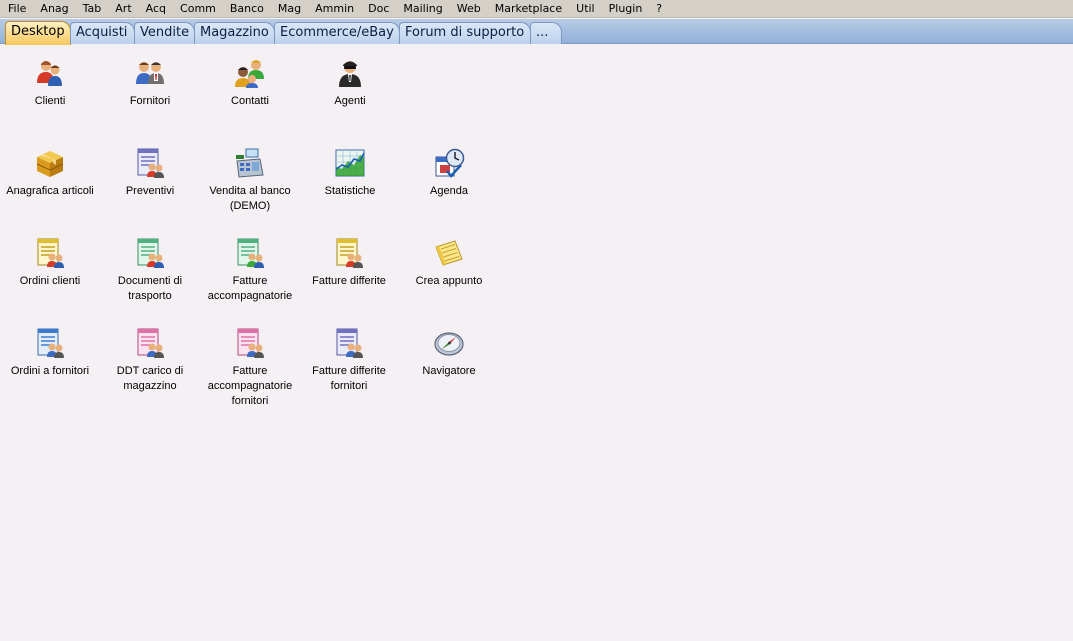 Image resolution: width=1073 pixels, height=641 pixels. I want to click on compass-navigator-icon, so click(449, 344).